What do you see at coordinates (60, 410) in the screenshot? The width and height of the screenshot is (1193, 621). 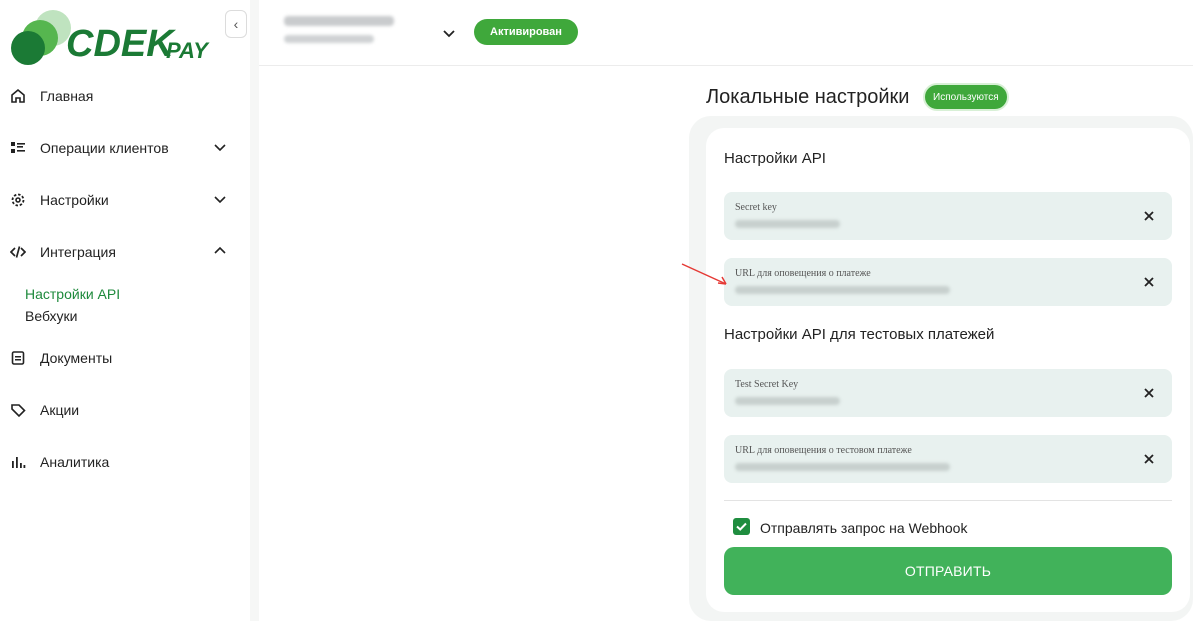 I see `sidebar-item-label: Акции` at bounding box center [60, 410].